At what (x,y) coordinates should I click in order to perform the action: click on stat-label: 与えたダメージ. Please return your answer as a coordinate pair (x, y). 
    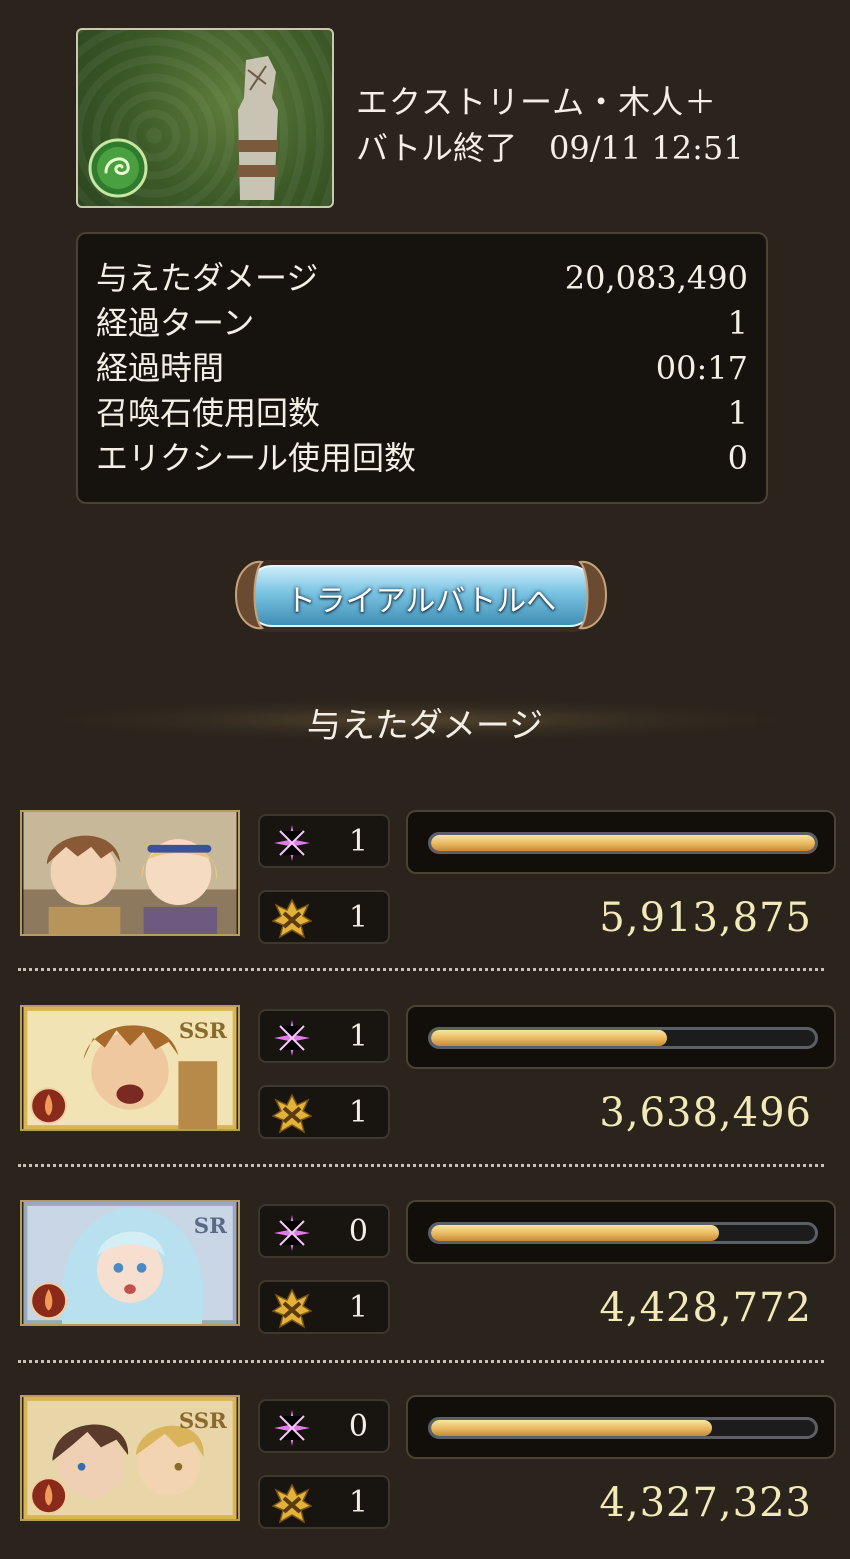
    Looking at the image, I should click on (207, 278).